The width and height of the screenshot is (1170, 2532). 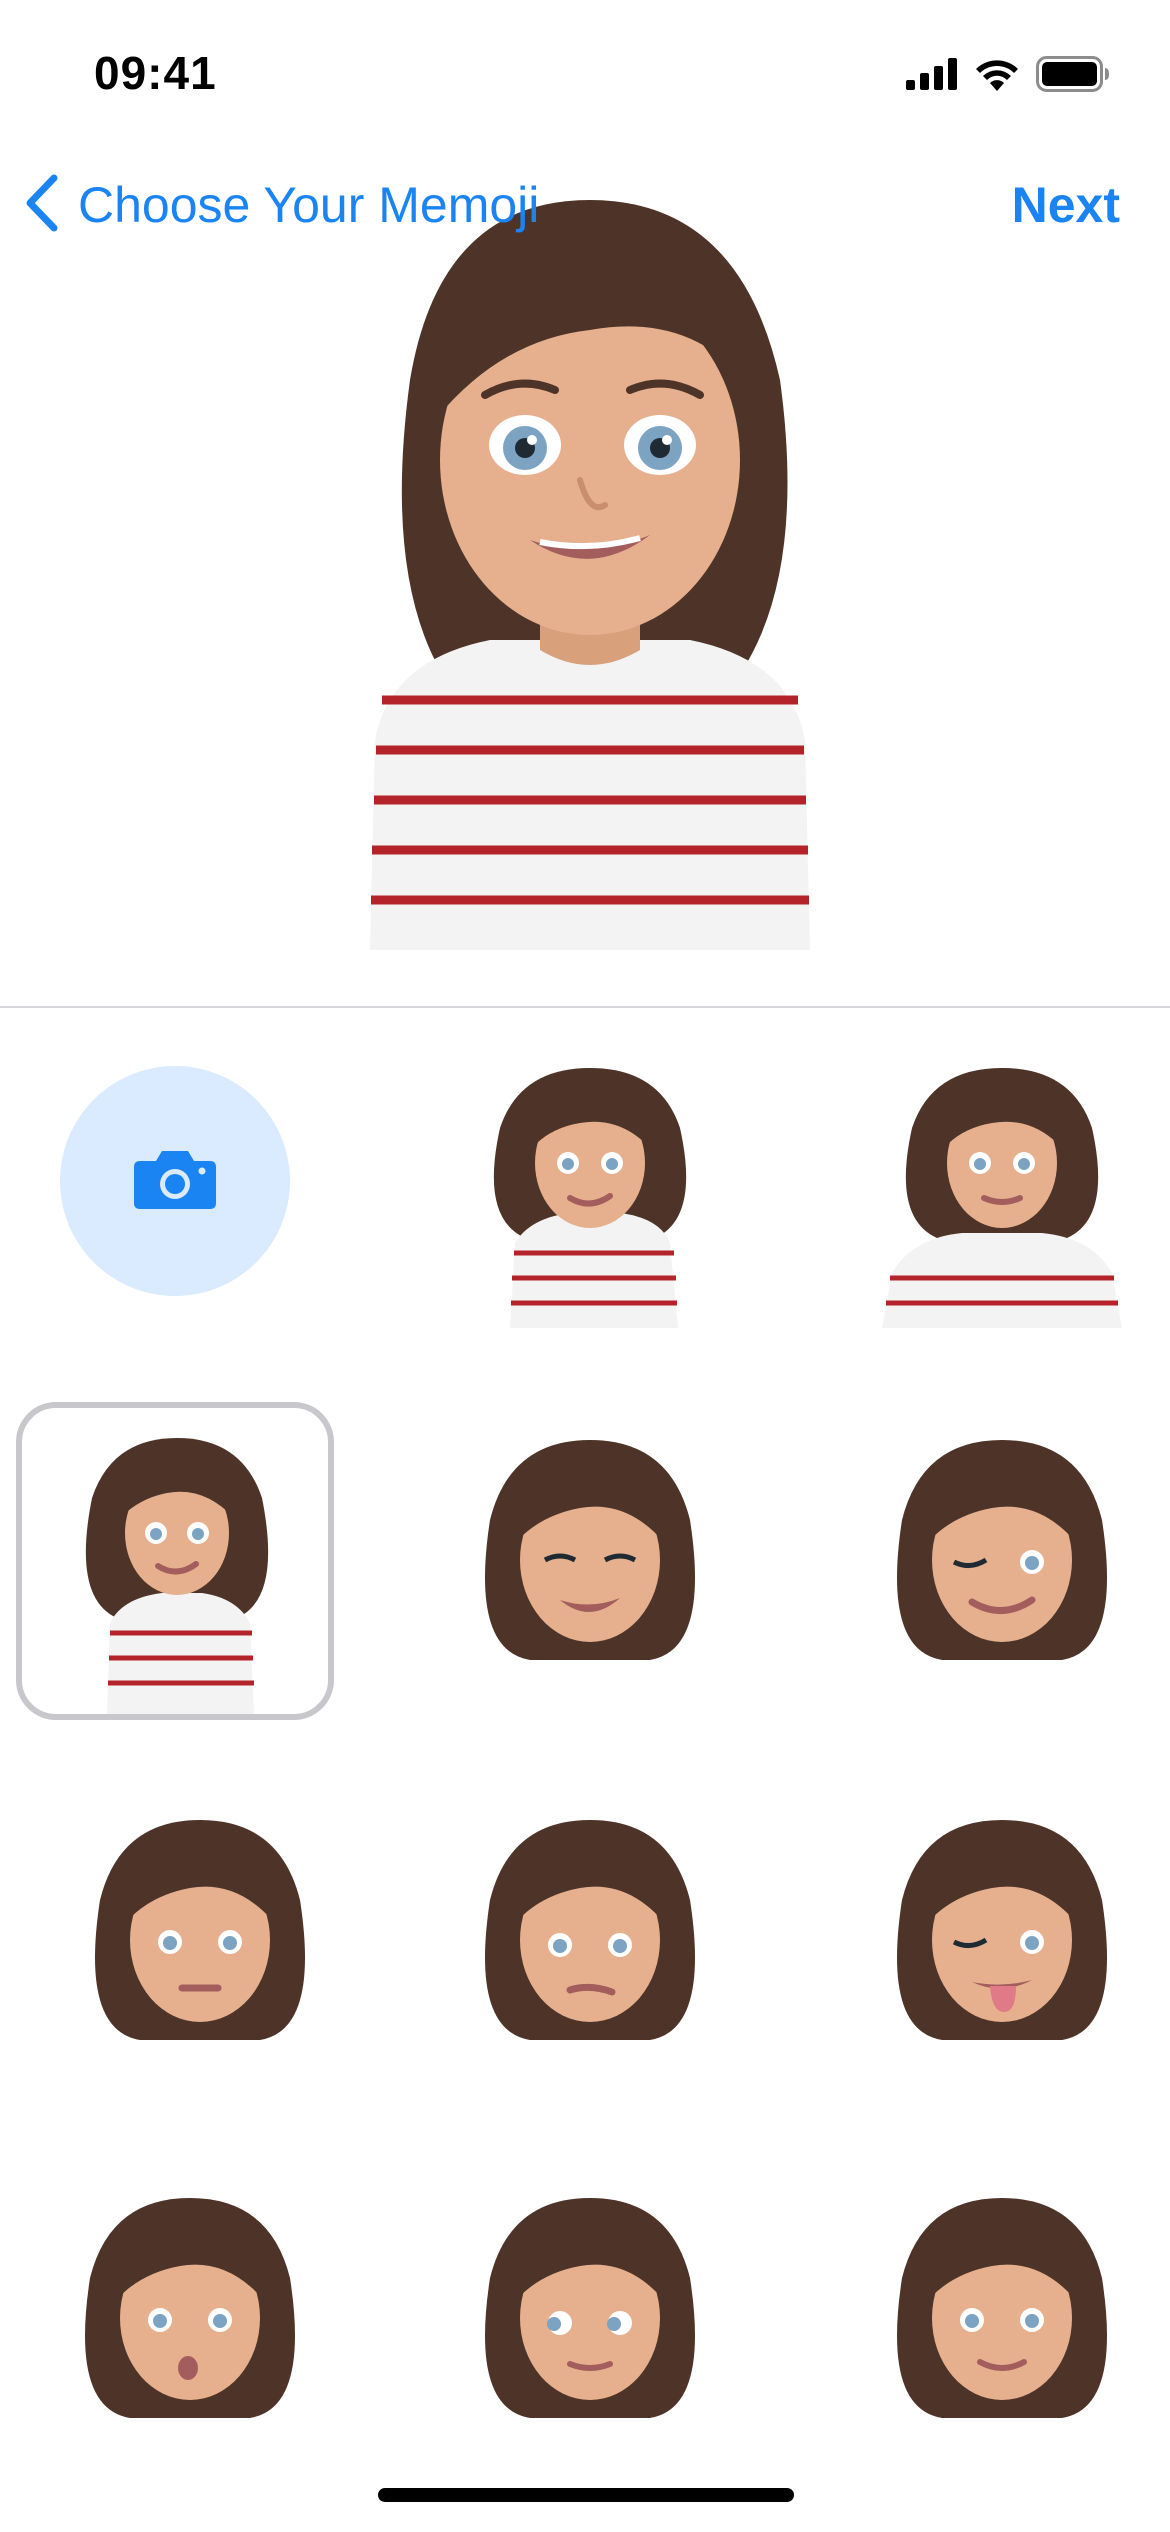 I want to click on memoji-pose-upper-body-selected, so click(x=175, y=1561).